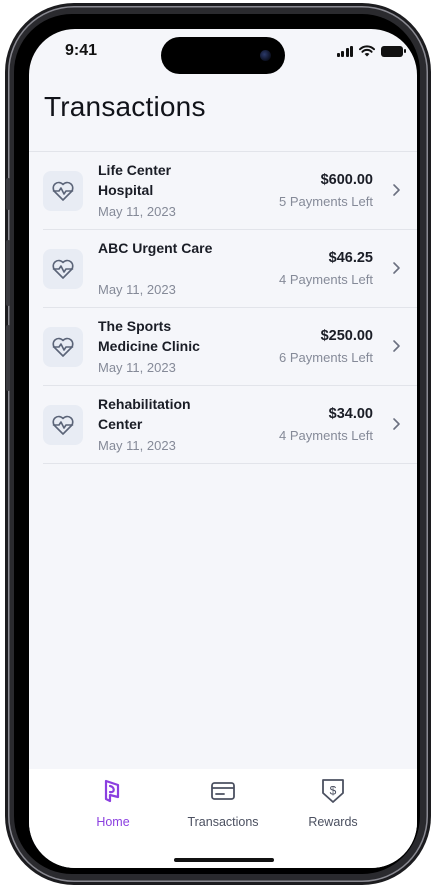  What do you see at coordinates (346, 180) in the screenshot?
I see `transaction-amount: $600.00` at bounding box center [346, 180].